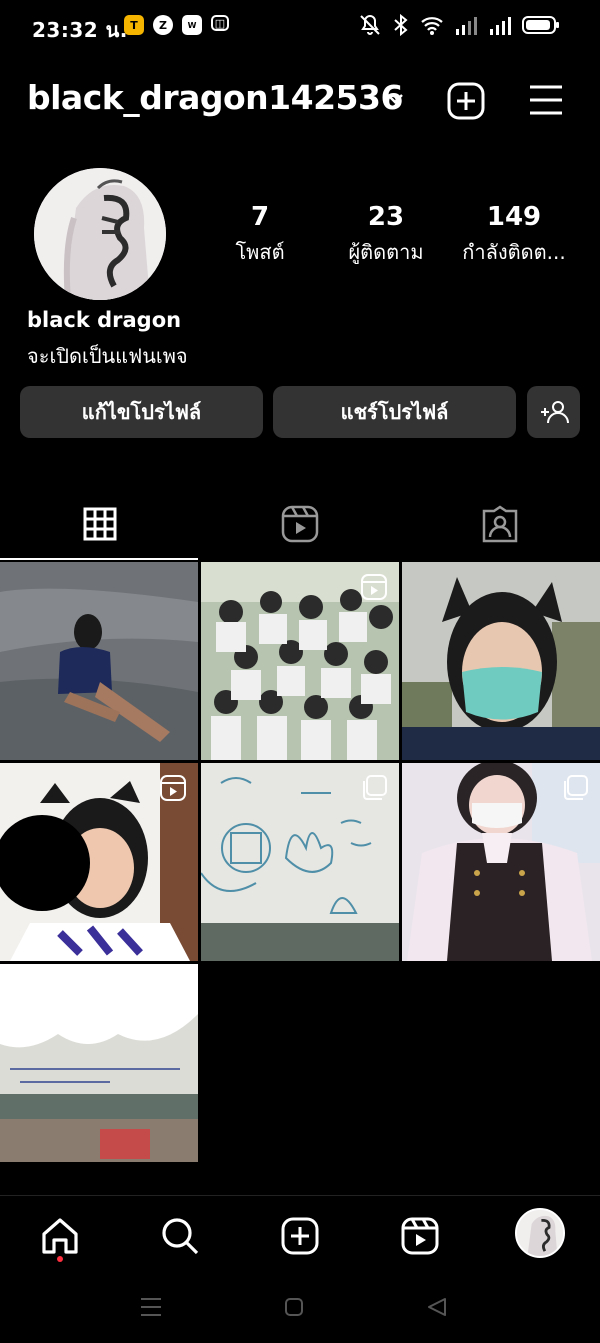 The height and width of the screenshot is (1343, 600). What do you see at coordinates (386, 235) in the screenshot?
I see `followers-stat: 23 ผู้ติดตาม` at bounding box center [386, 235].